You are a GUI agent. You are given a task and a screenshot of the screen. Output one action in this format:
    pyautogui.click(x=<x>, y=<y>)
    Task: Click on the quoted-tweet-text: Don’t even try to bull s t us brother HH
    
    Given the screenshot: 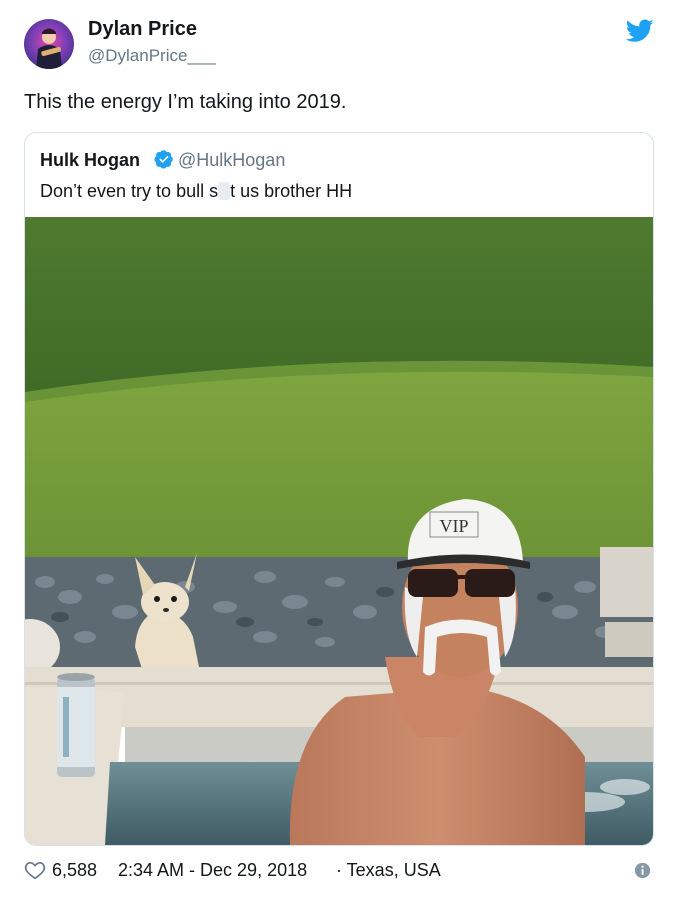 What is the action you would take?
    pyautogui.click(x=196, y=191)
    